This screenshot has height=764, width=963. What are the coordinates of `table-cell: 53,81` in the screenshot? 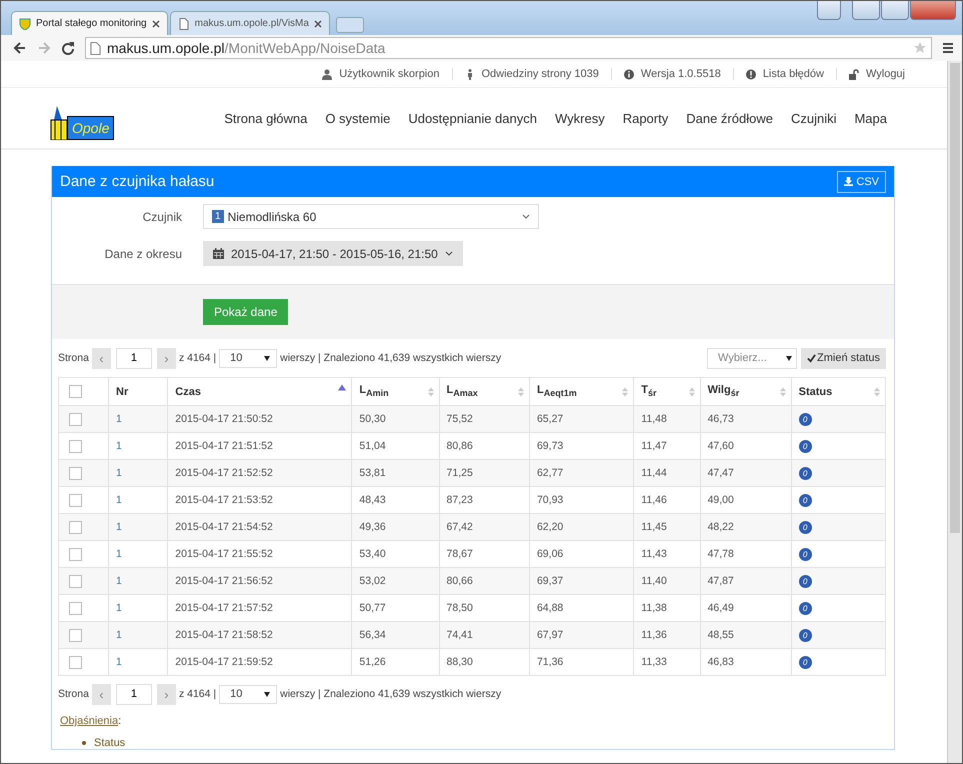 It's located at (372, 473).